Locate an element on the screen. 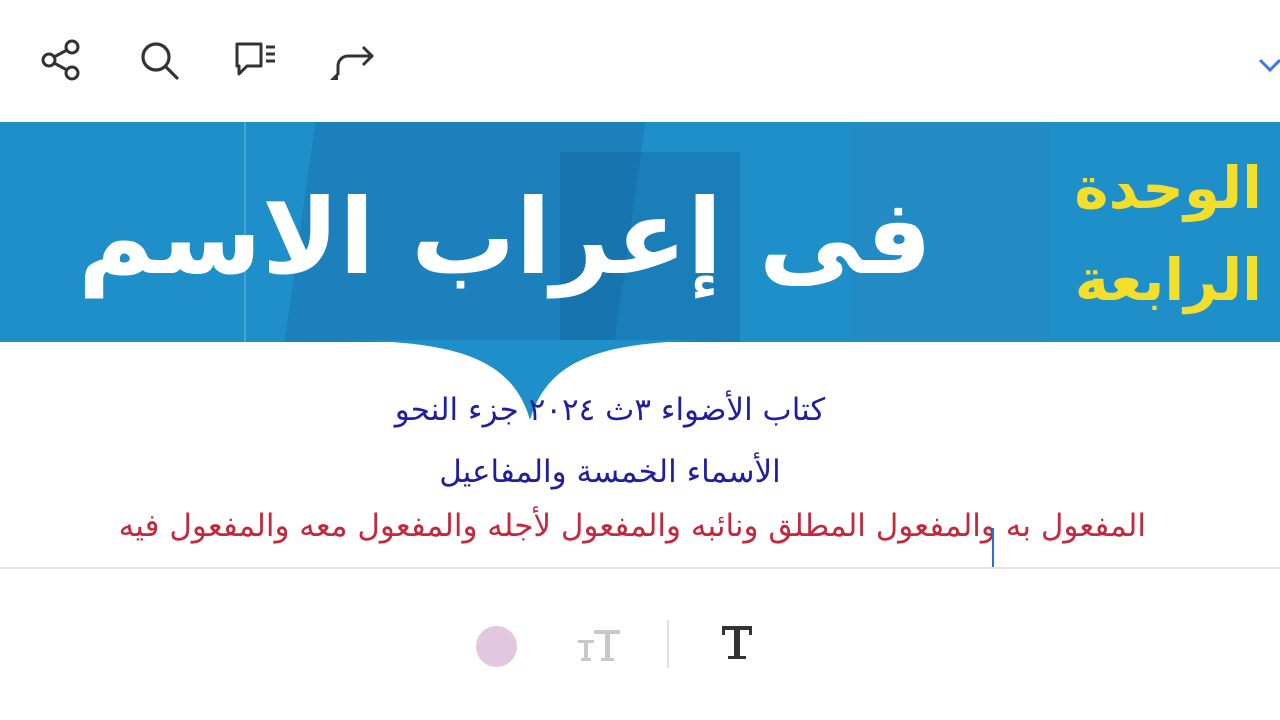 Image resolution: width=1280 pixels, height=720 pixels. redo-icon is located at coordinates (352, 62).